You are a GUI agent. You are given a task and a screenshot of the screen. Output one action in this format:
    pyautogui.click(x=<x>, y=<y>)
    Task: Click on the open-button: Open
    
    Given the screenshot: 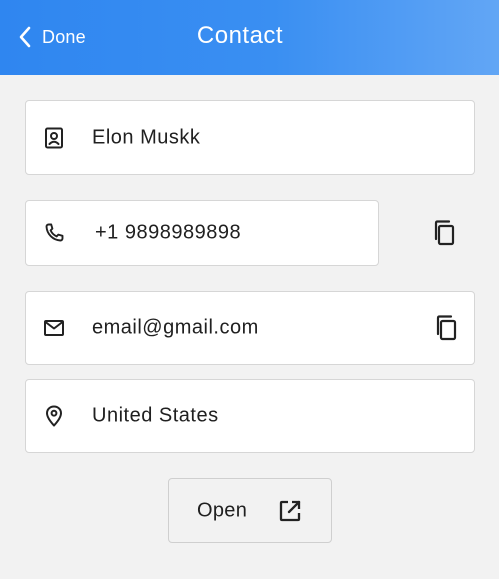 What is the action you would take?
    pyautogui.click(x=250, y=510)
    